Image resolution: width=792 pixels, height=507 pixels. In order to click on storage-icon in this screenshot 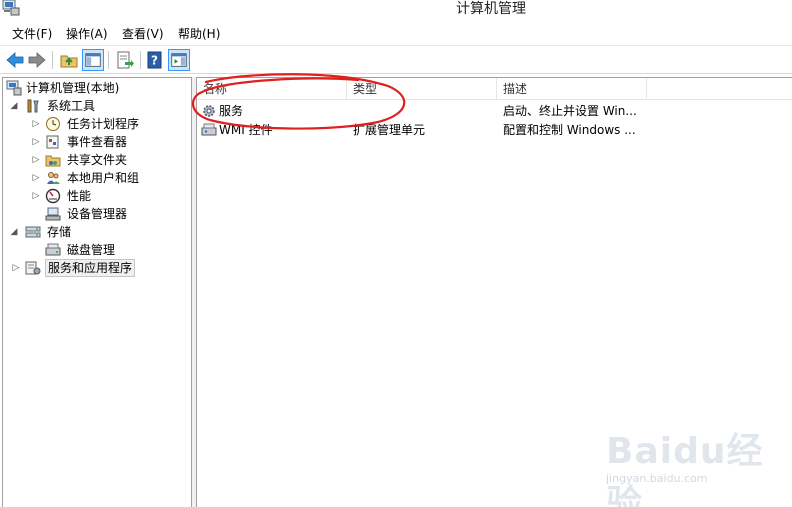, I will do `click(33, 232)`.